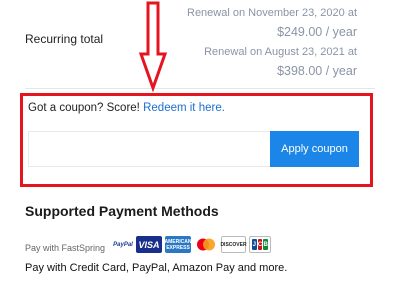  Describe the element at coordinates (84, 108) in the screenshot. I see `coupon-prompt-text: Got a coupon? Score!` at that location.